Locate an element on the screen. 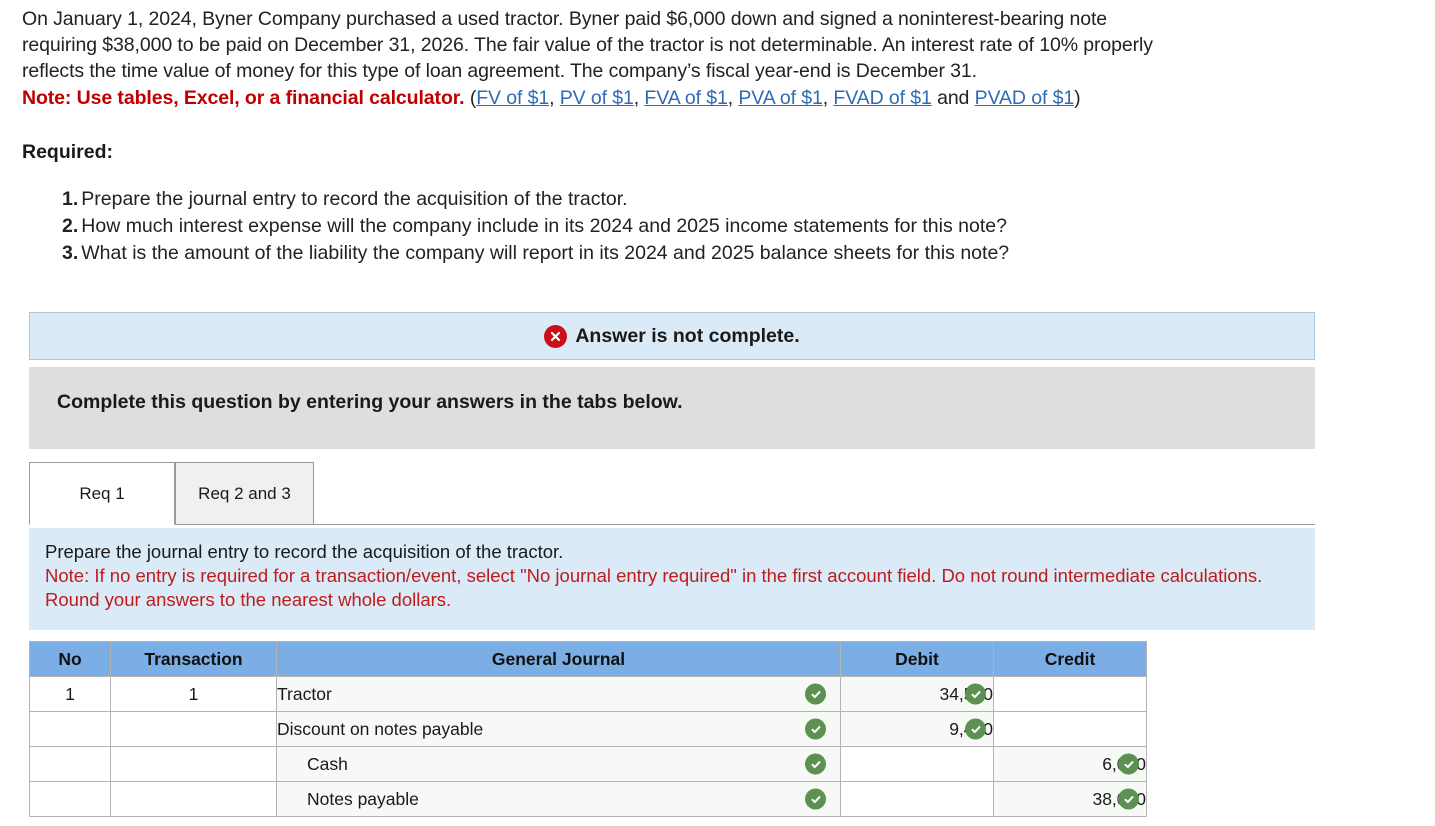 This screenshot has width=1435, height=826. table-row: Cash 6,000 is located at coordinates (588, 764).